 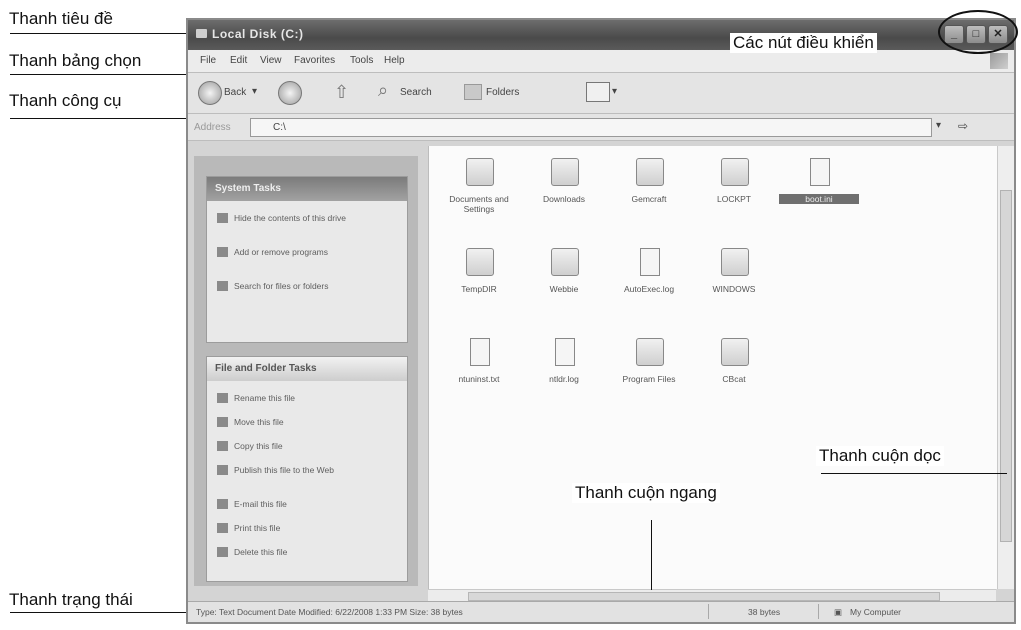 What do you see at coordinates (279, 127) in the screenshot?
I see `address-value: C:\` at bounding box center [279, 127].